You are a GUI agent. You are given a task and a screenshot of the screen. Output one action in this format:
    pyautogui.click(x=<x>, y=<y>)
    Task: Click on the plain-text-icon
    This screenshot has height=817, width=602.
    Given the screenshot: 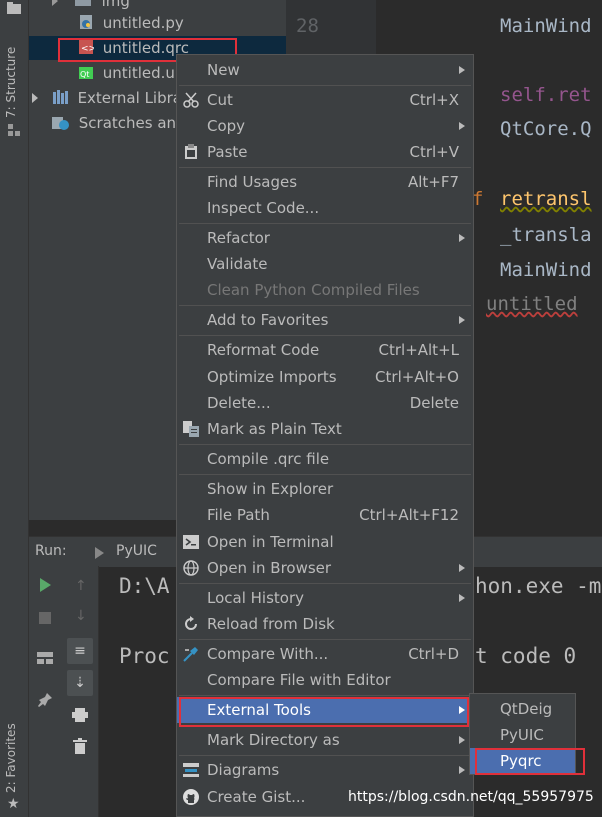 What is the action you would take?
    pyautogui.click(x=191, y=429)
    